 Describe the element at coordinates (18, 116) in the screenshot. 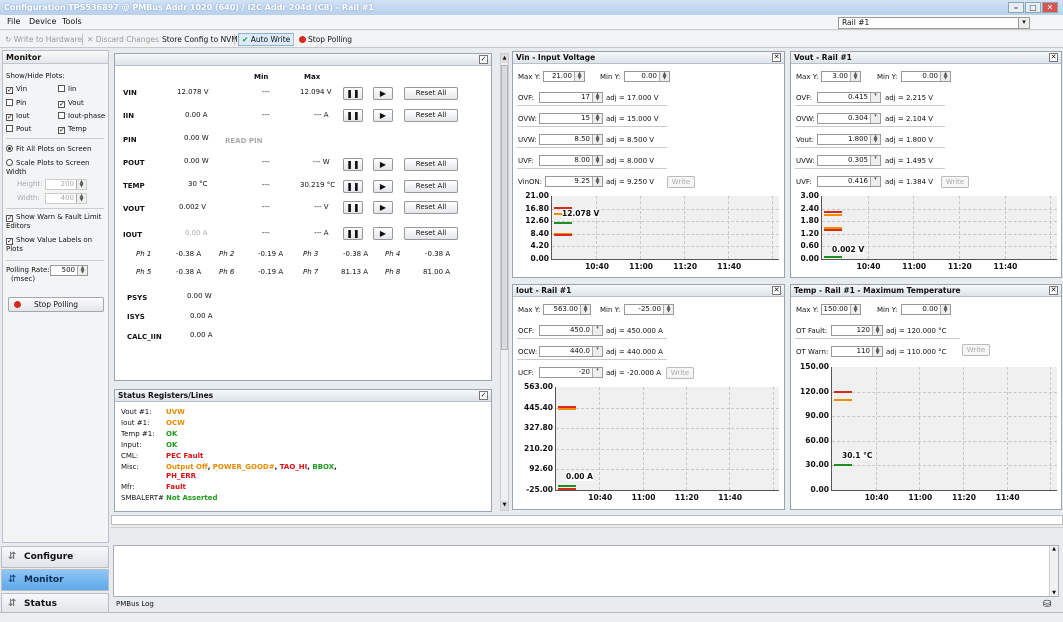

I see `plot-checkbox-iout: ✓ Iout` at that location.